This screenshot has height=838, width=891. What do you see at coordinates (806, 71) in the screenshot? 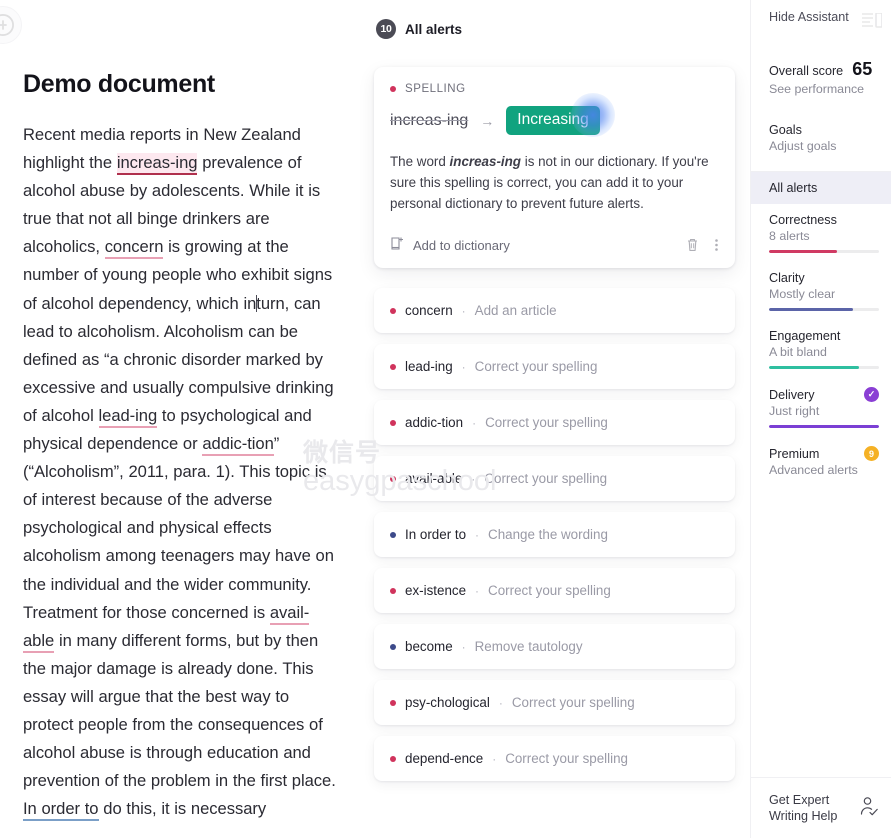
I see `overall-score-label: Overall score` at bounding box center [806, 71].